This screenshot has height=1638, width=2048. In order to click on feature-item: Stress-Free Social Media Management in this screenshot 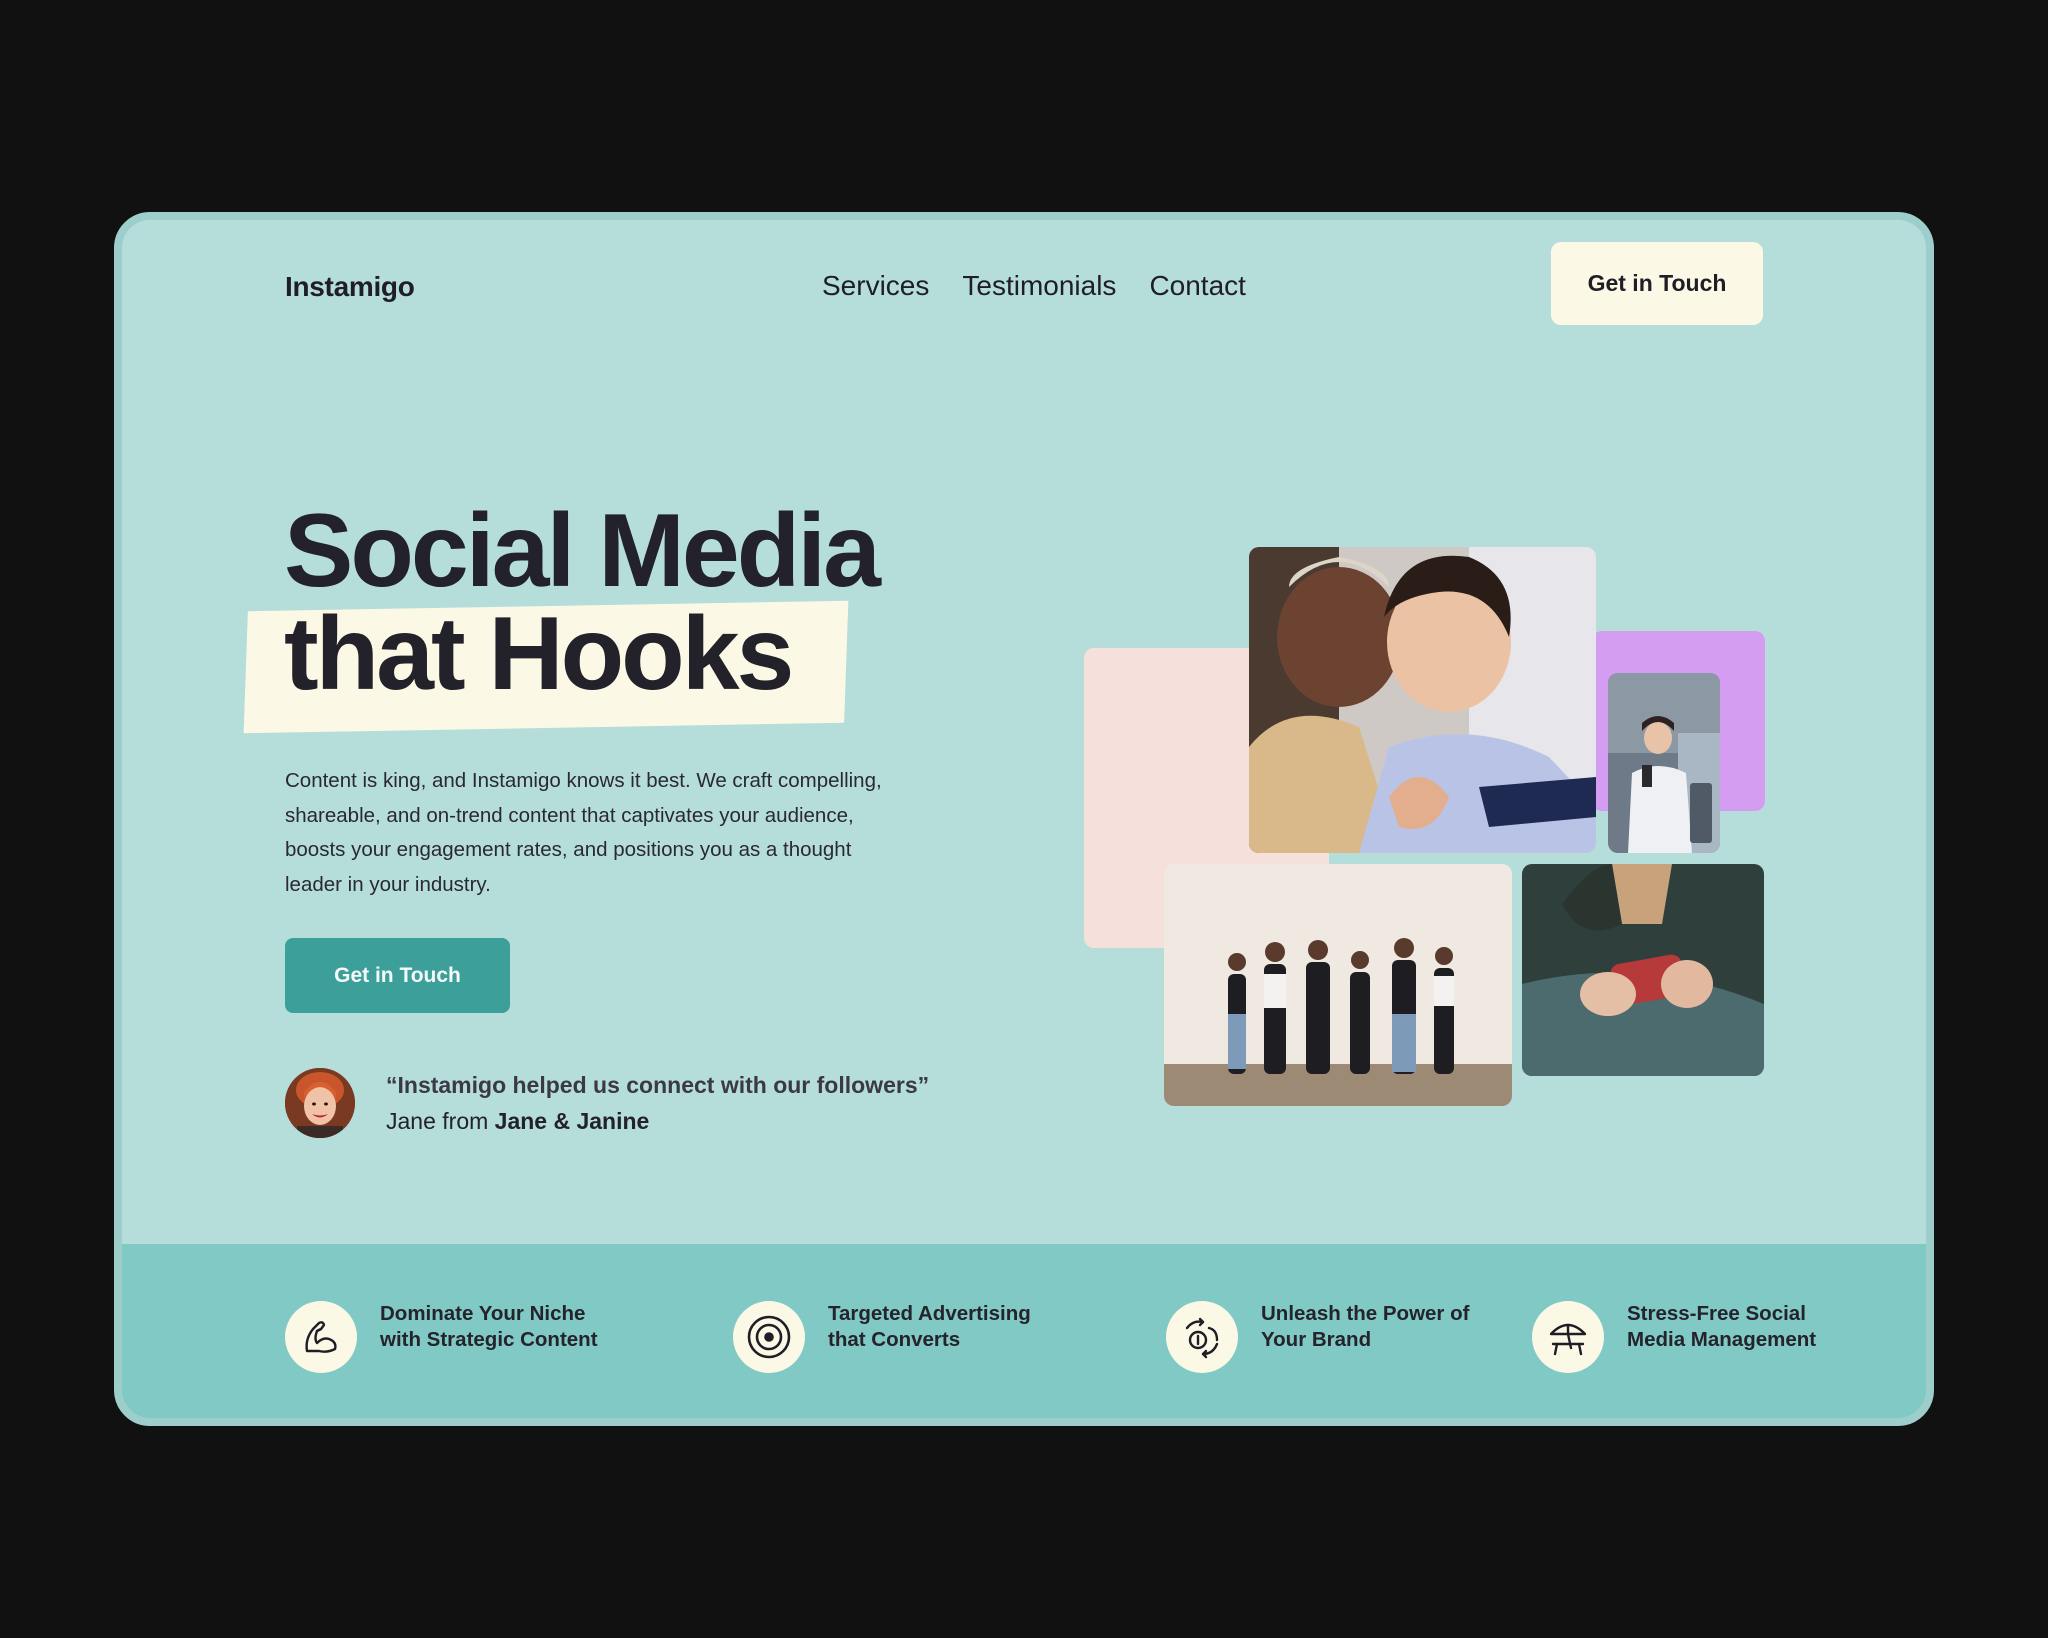, I will do `click(1689, 1337)`.